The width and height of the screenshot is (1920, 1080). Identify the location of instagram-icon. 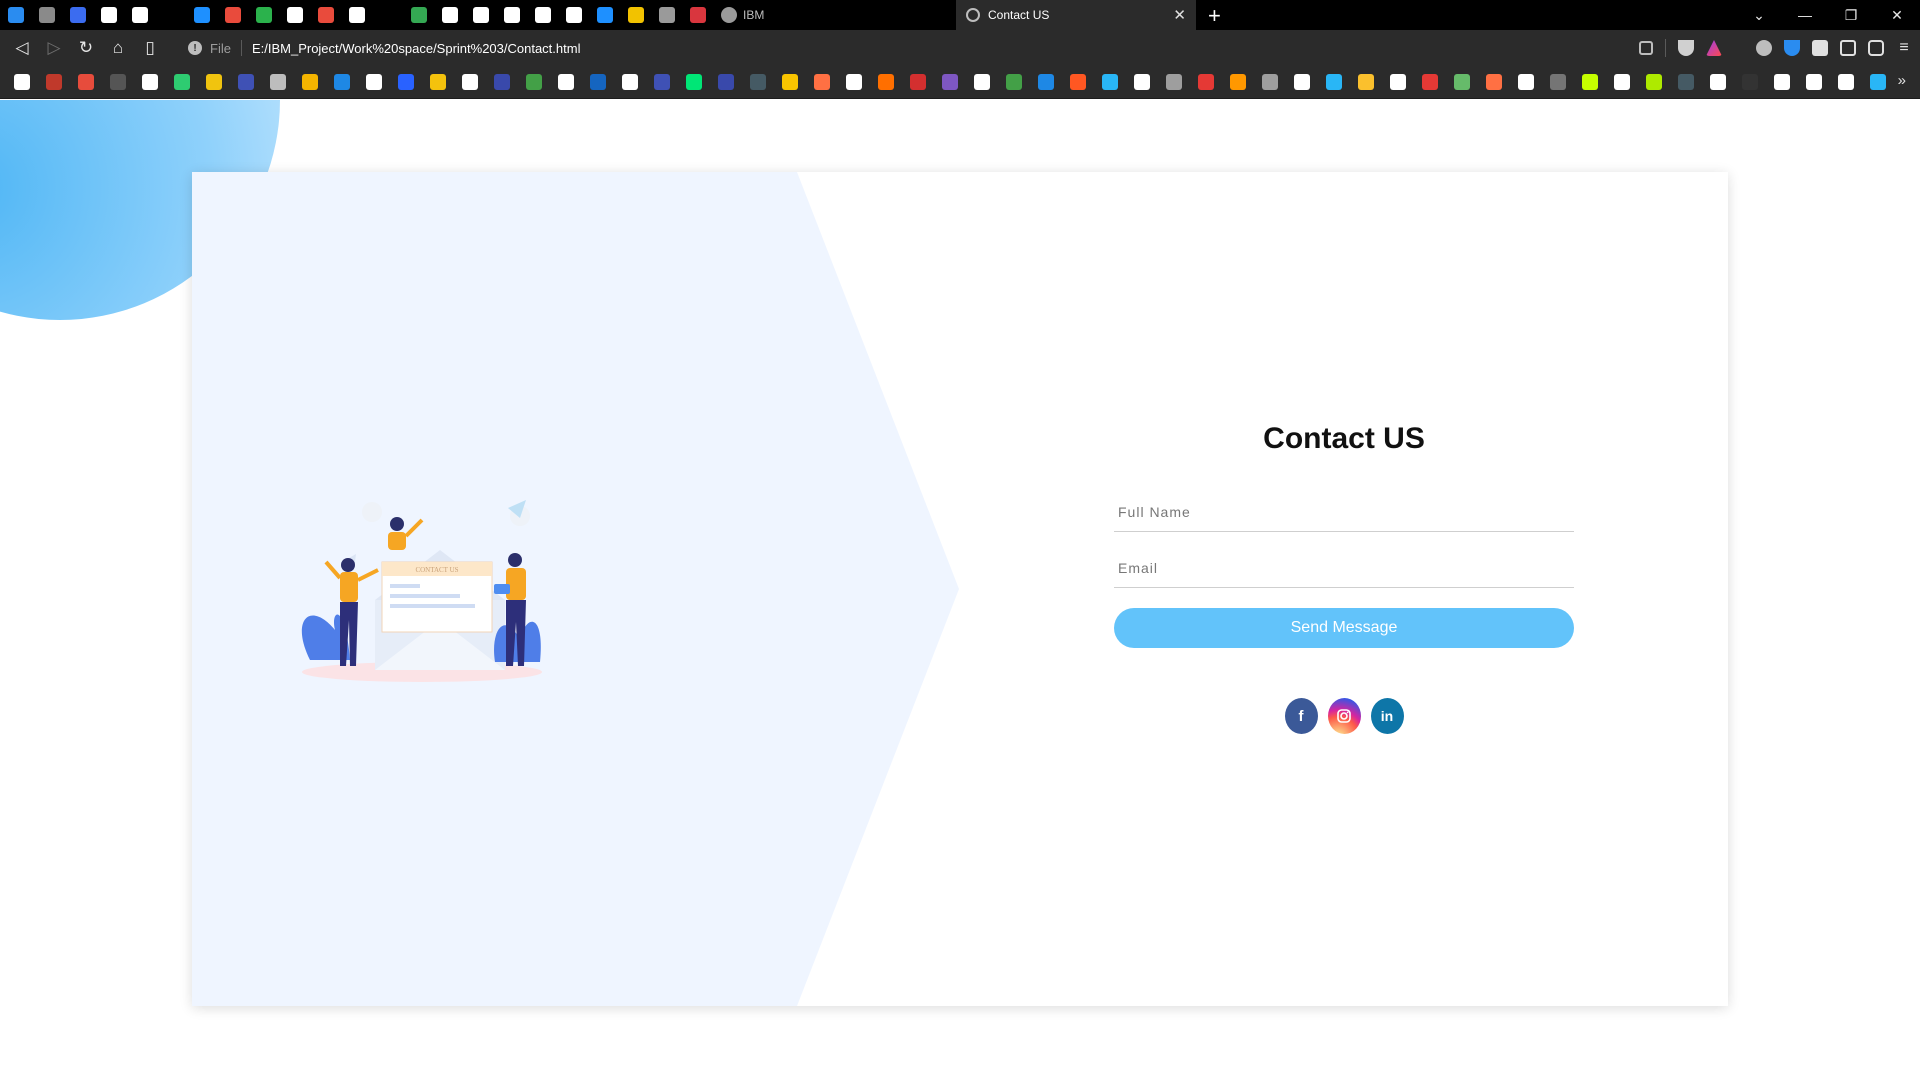
(1344, 716).